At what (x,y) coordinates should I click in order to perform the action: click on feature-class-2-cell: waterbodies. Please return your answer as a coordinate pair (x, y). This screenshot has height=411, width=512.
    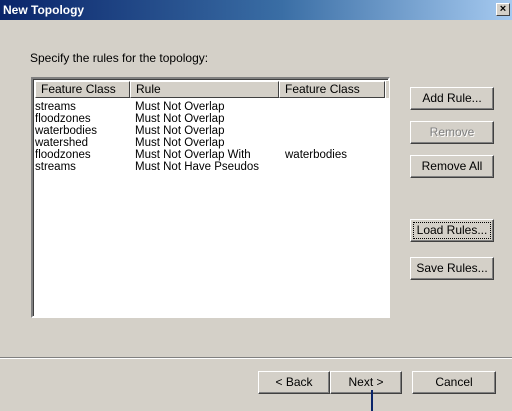
    Looking at the image, I should click on (316, 155).